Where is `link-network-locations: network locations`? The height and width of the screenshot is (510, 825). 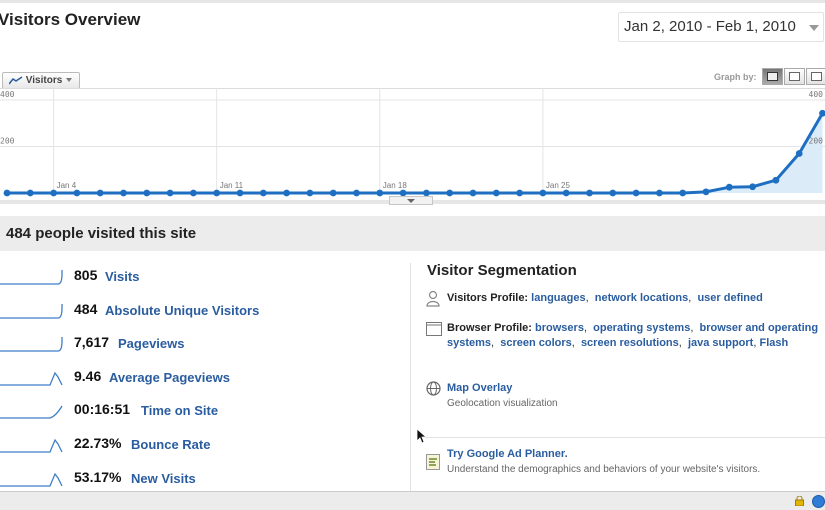 link-network-locations: network locations is located at coordinates (642, 298).